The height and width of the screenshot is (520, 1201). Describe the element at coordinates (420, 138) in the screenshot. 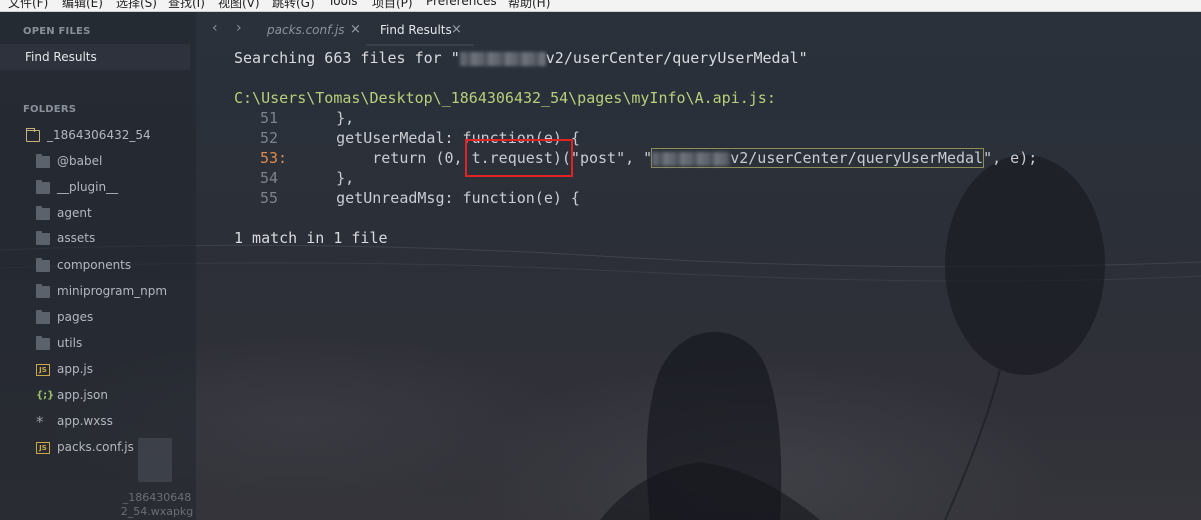

I see `result-line-52: 52 getUserMedal: function(e) {` at that location.